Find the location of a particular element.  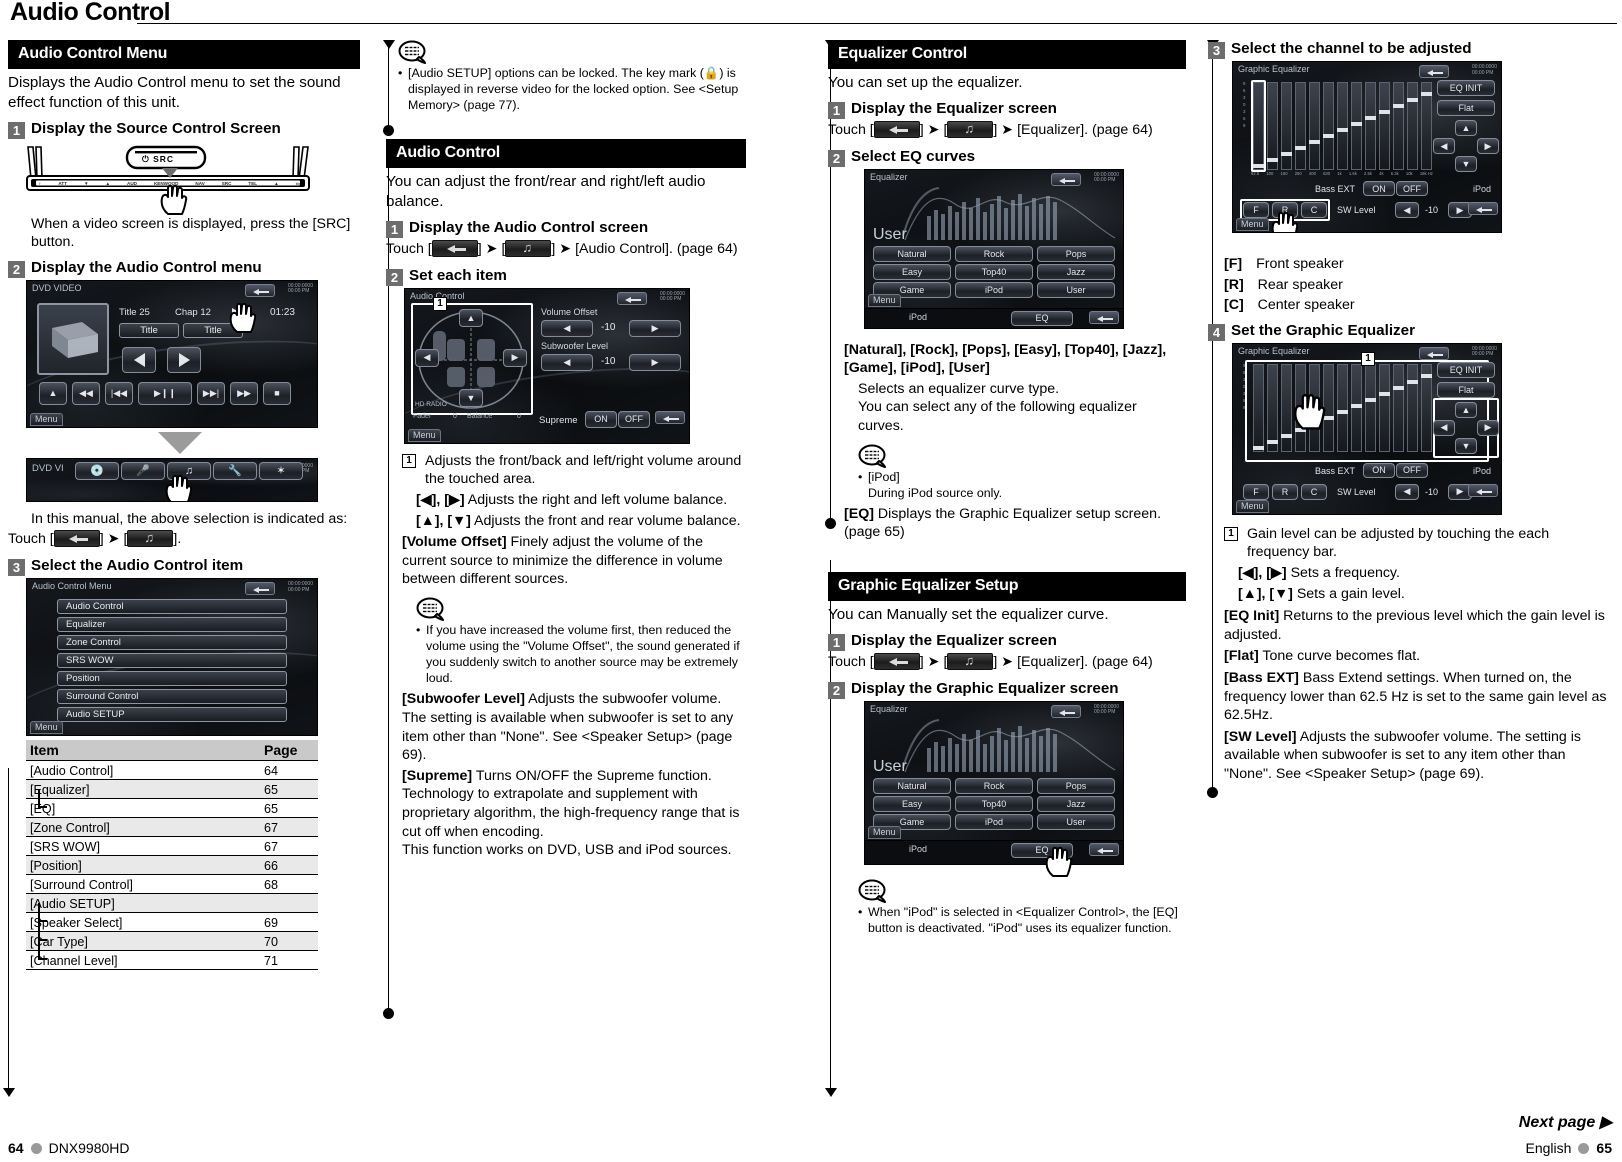

eq-bar-knob is located at coordinates (1412, 100).